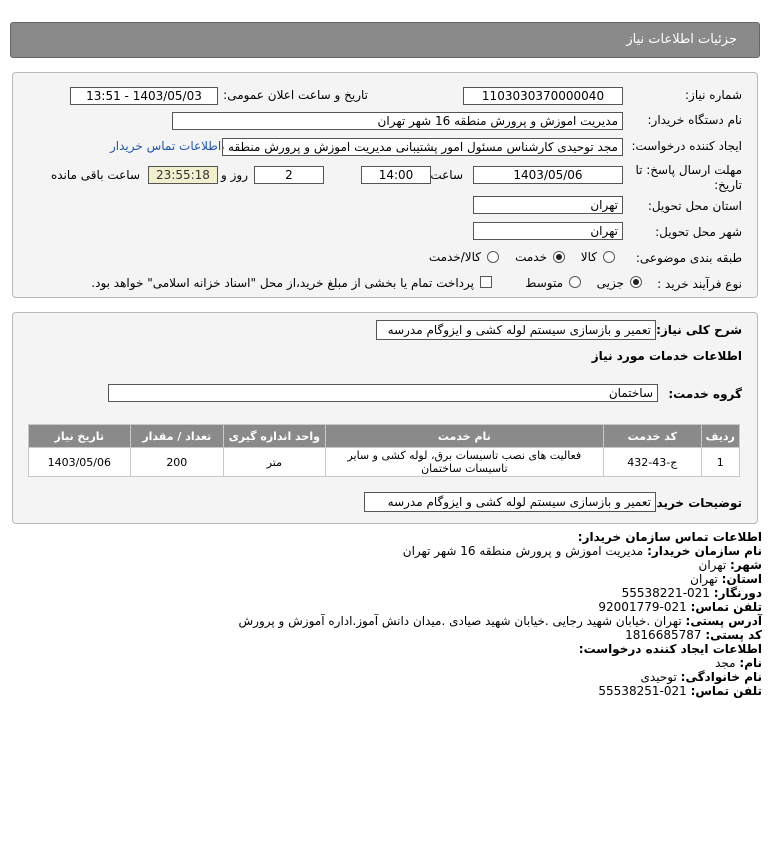 This screenshot has width=770, height=845. I want to click on col-need-date: تاریخ نیاز, so click(79, 436).